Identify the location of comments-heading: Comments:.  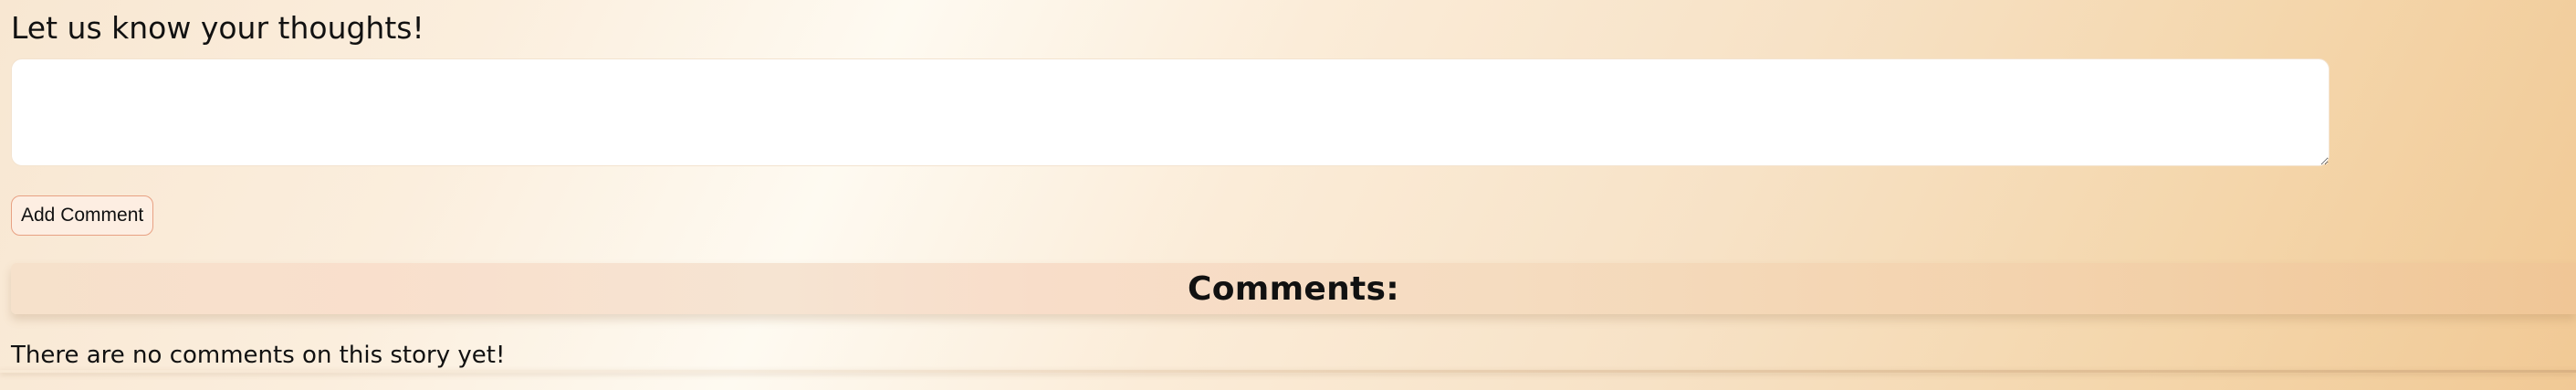
(1293, 288).